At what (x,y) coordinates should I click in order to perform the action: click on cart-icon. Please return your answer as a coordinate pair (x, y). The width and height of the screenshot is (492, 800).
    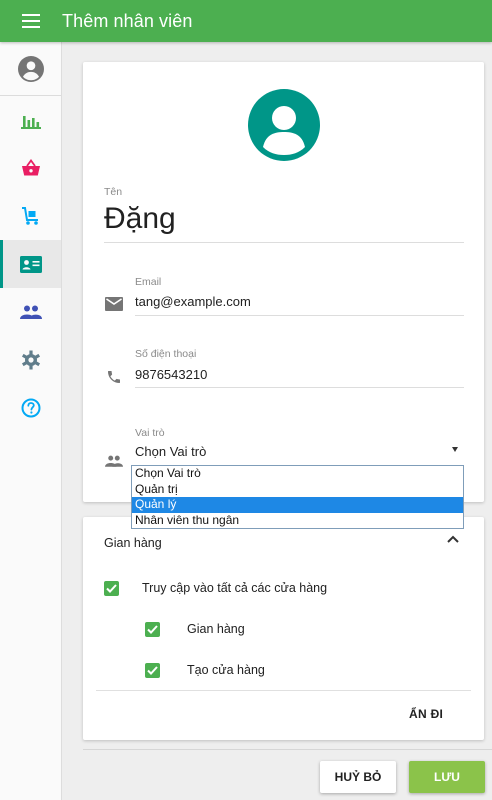
    Looking at the image, I should click on (29, 216).